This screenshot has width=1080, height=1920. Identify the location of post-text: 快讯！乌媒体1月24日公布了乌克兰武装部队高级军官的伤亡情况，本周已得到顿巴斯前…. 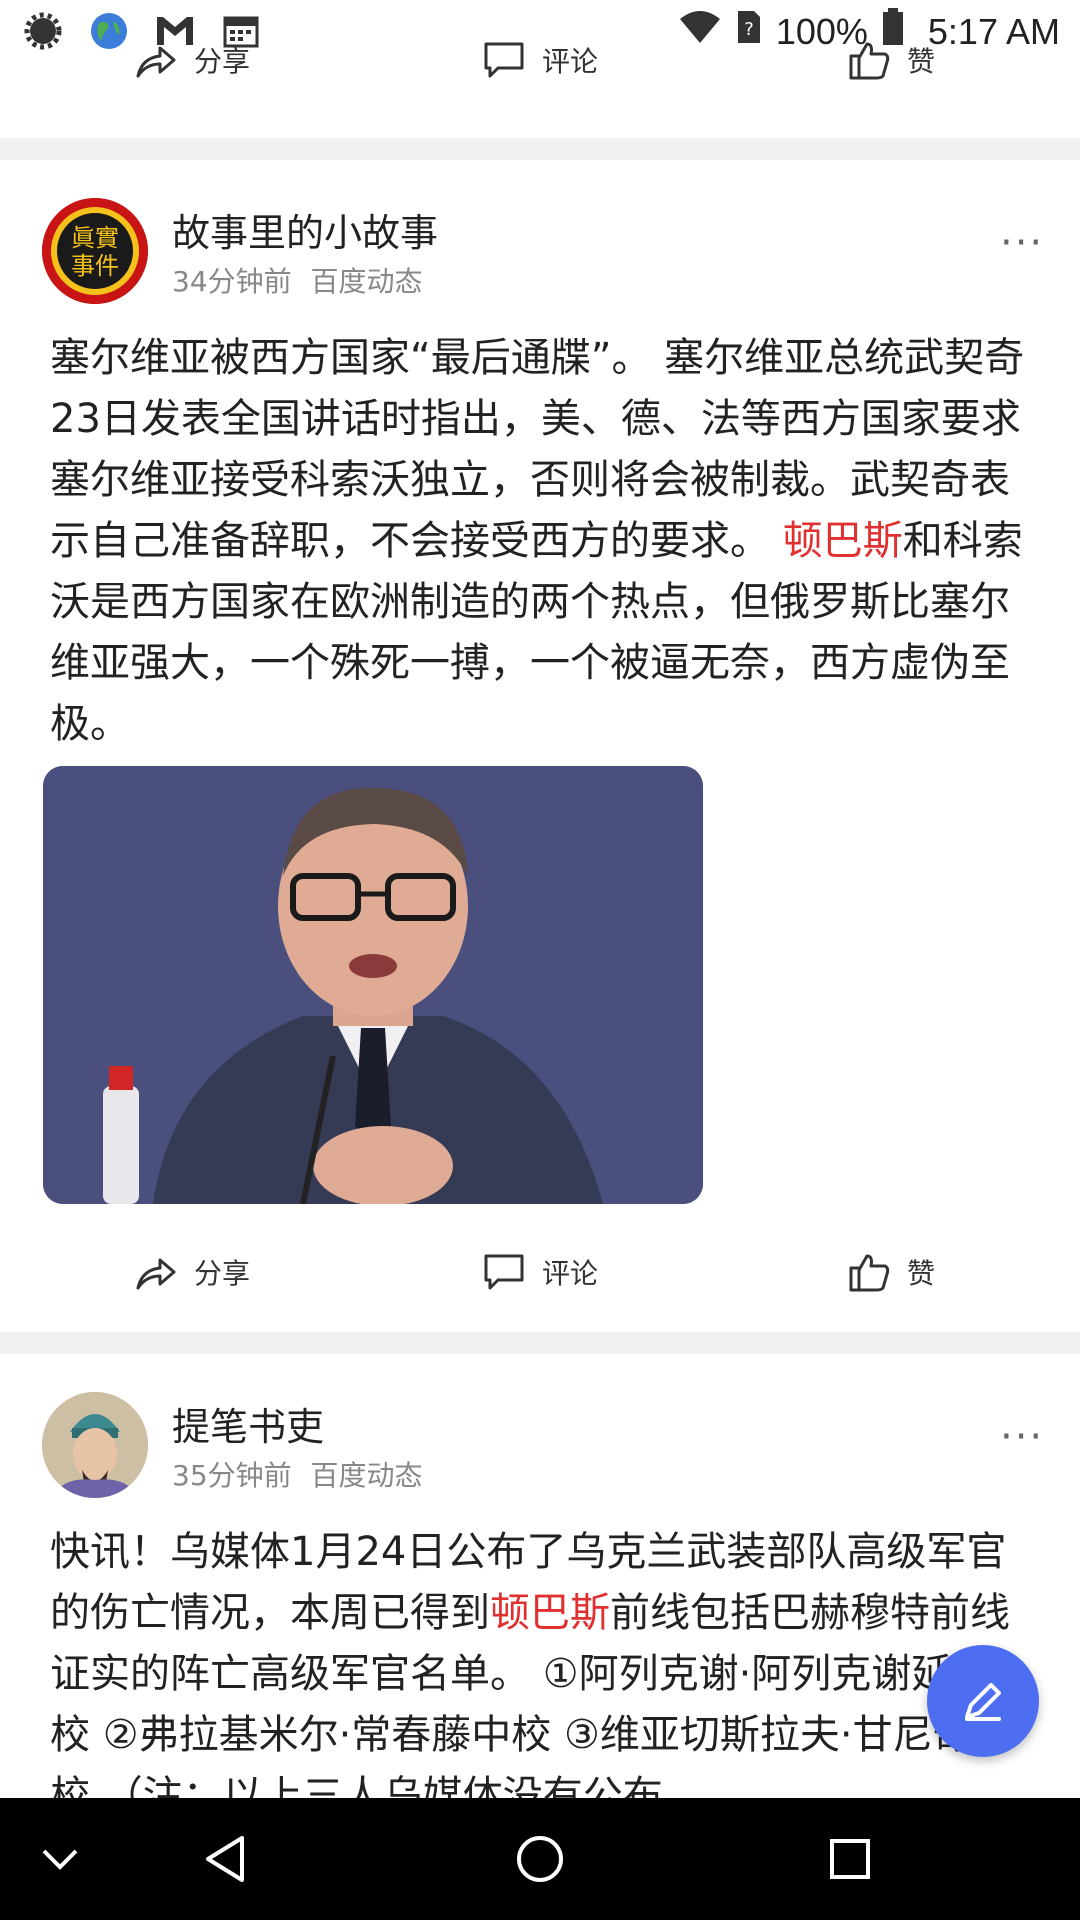
(545, 1660).